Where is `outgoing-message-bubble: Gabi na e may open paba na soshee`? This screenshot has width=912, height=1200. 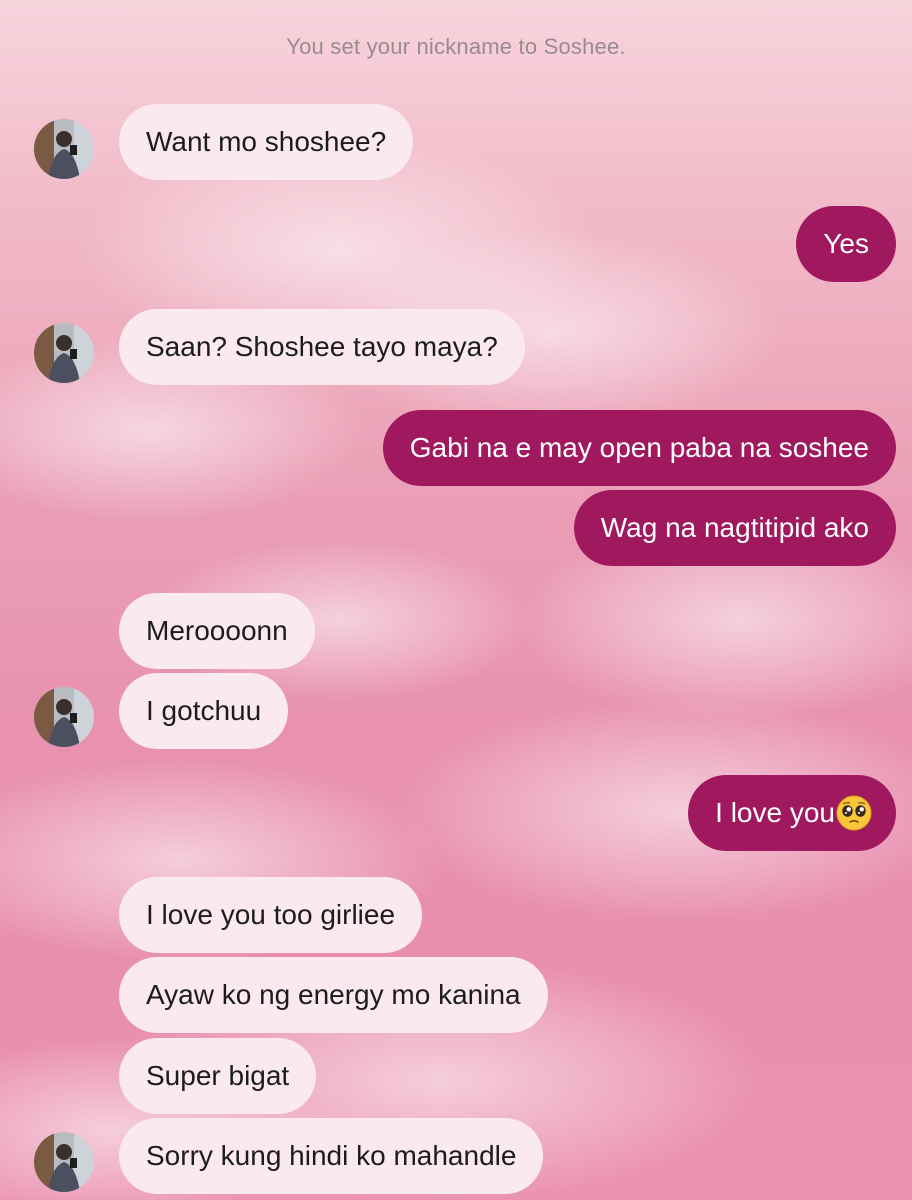
outgoing-message-bubble: Gabi na e may open paba na soshee is located at coordinates (639, 448).